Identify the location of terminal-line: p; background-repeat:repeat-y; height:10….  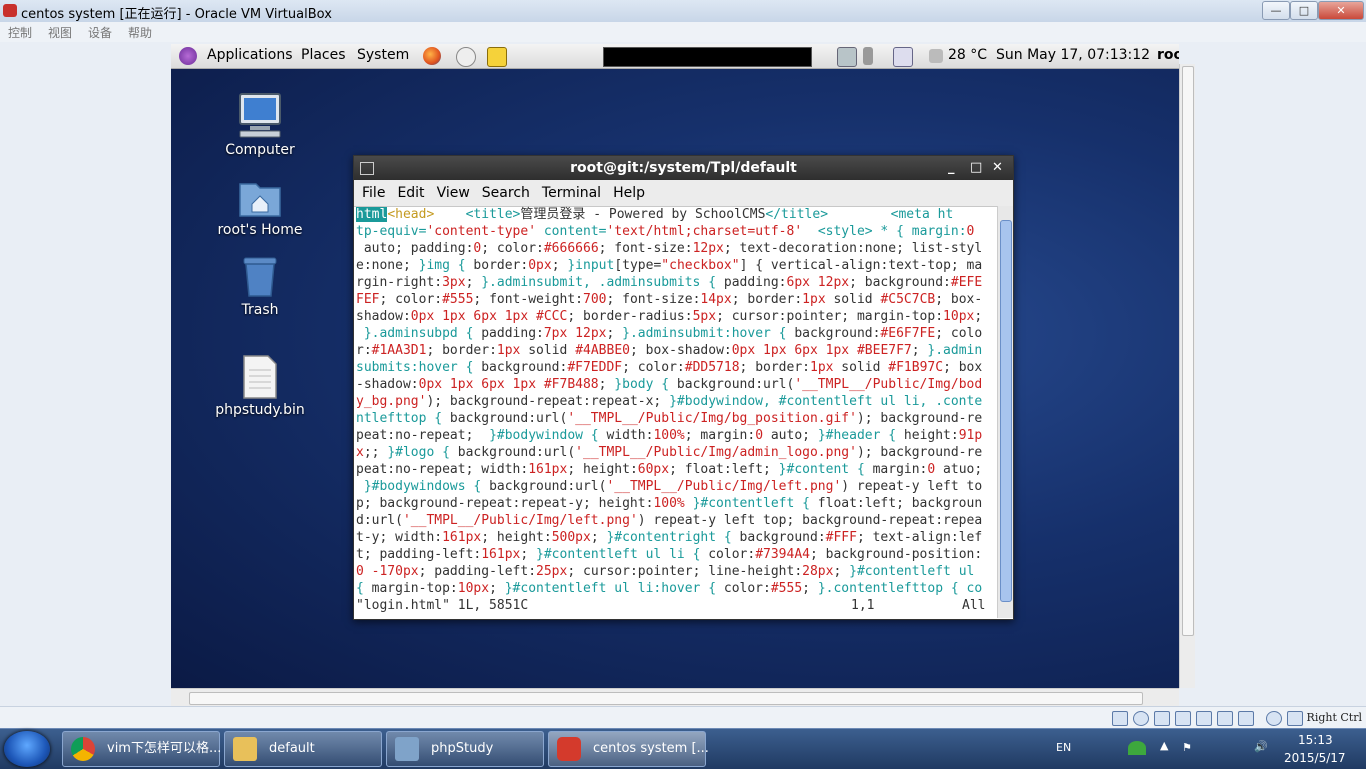
(669, 503).